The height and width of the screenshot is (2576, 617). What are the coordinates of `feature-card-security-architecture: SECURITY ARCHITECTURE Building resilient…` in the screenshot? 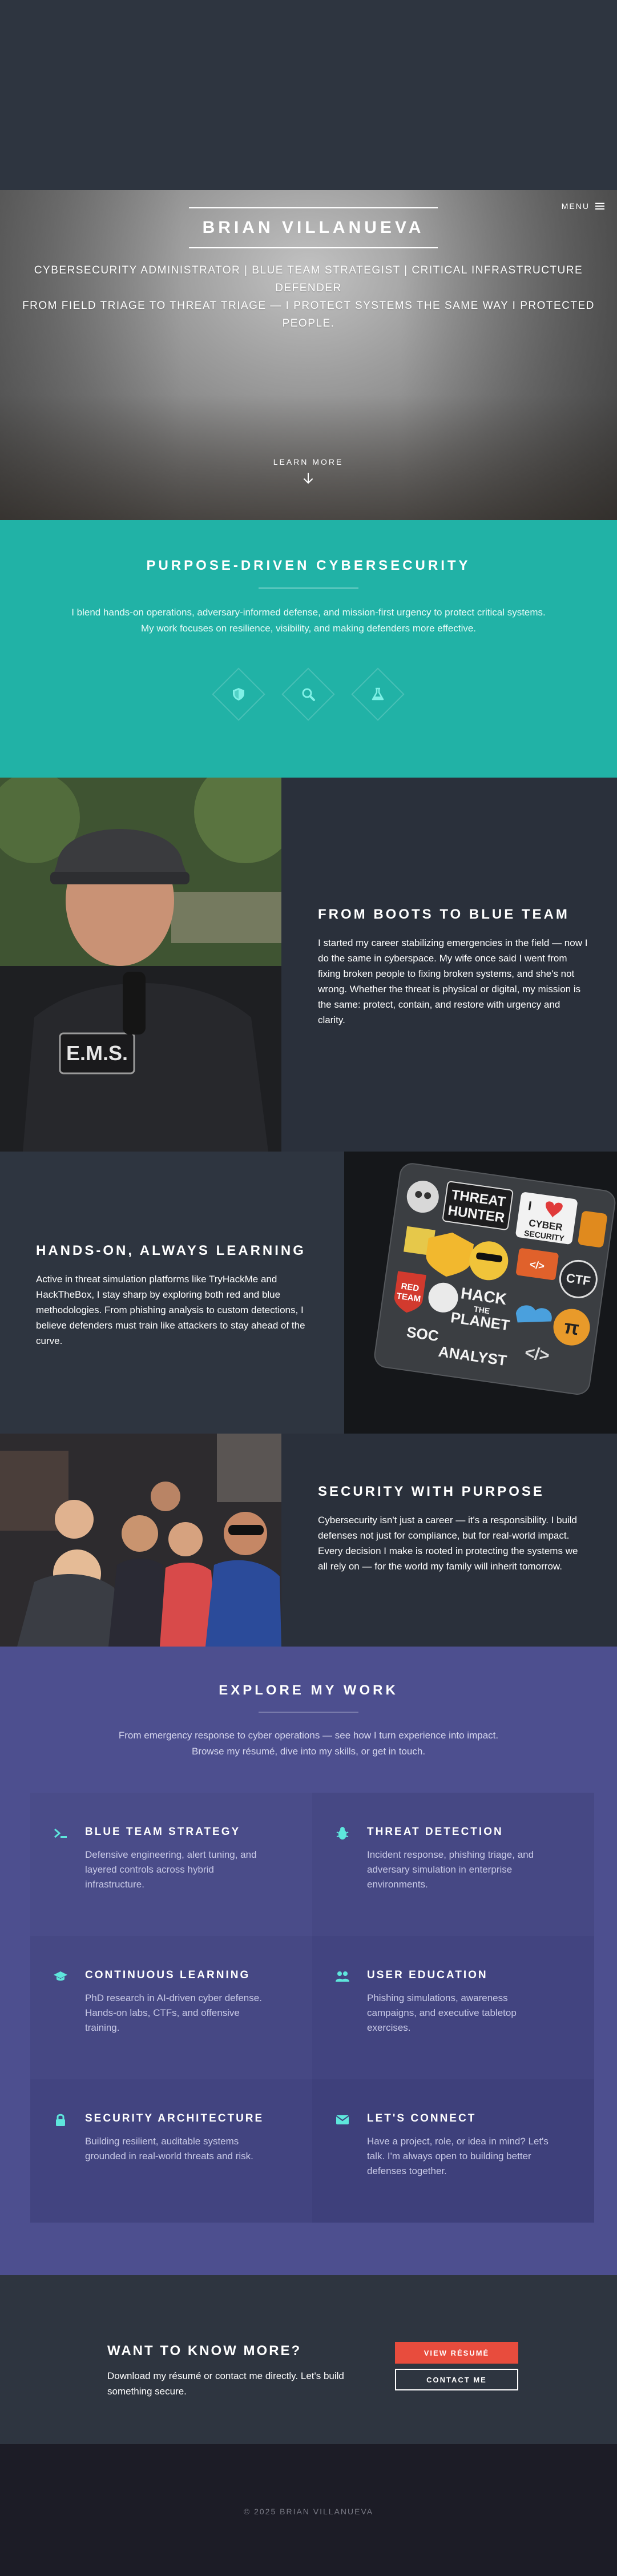 It's located at (171, 2151).